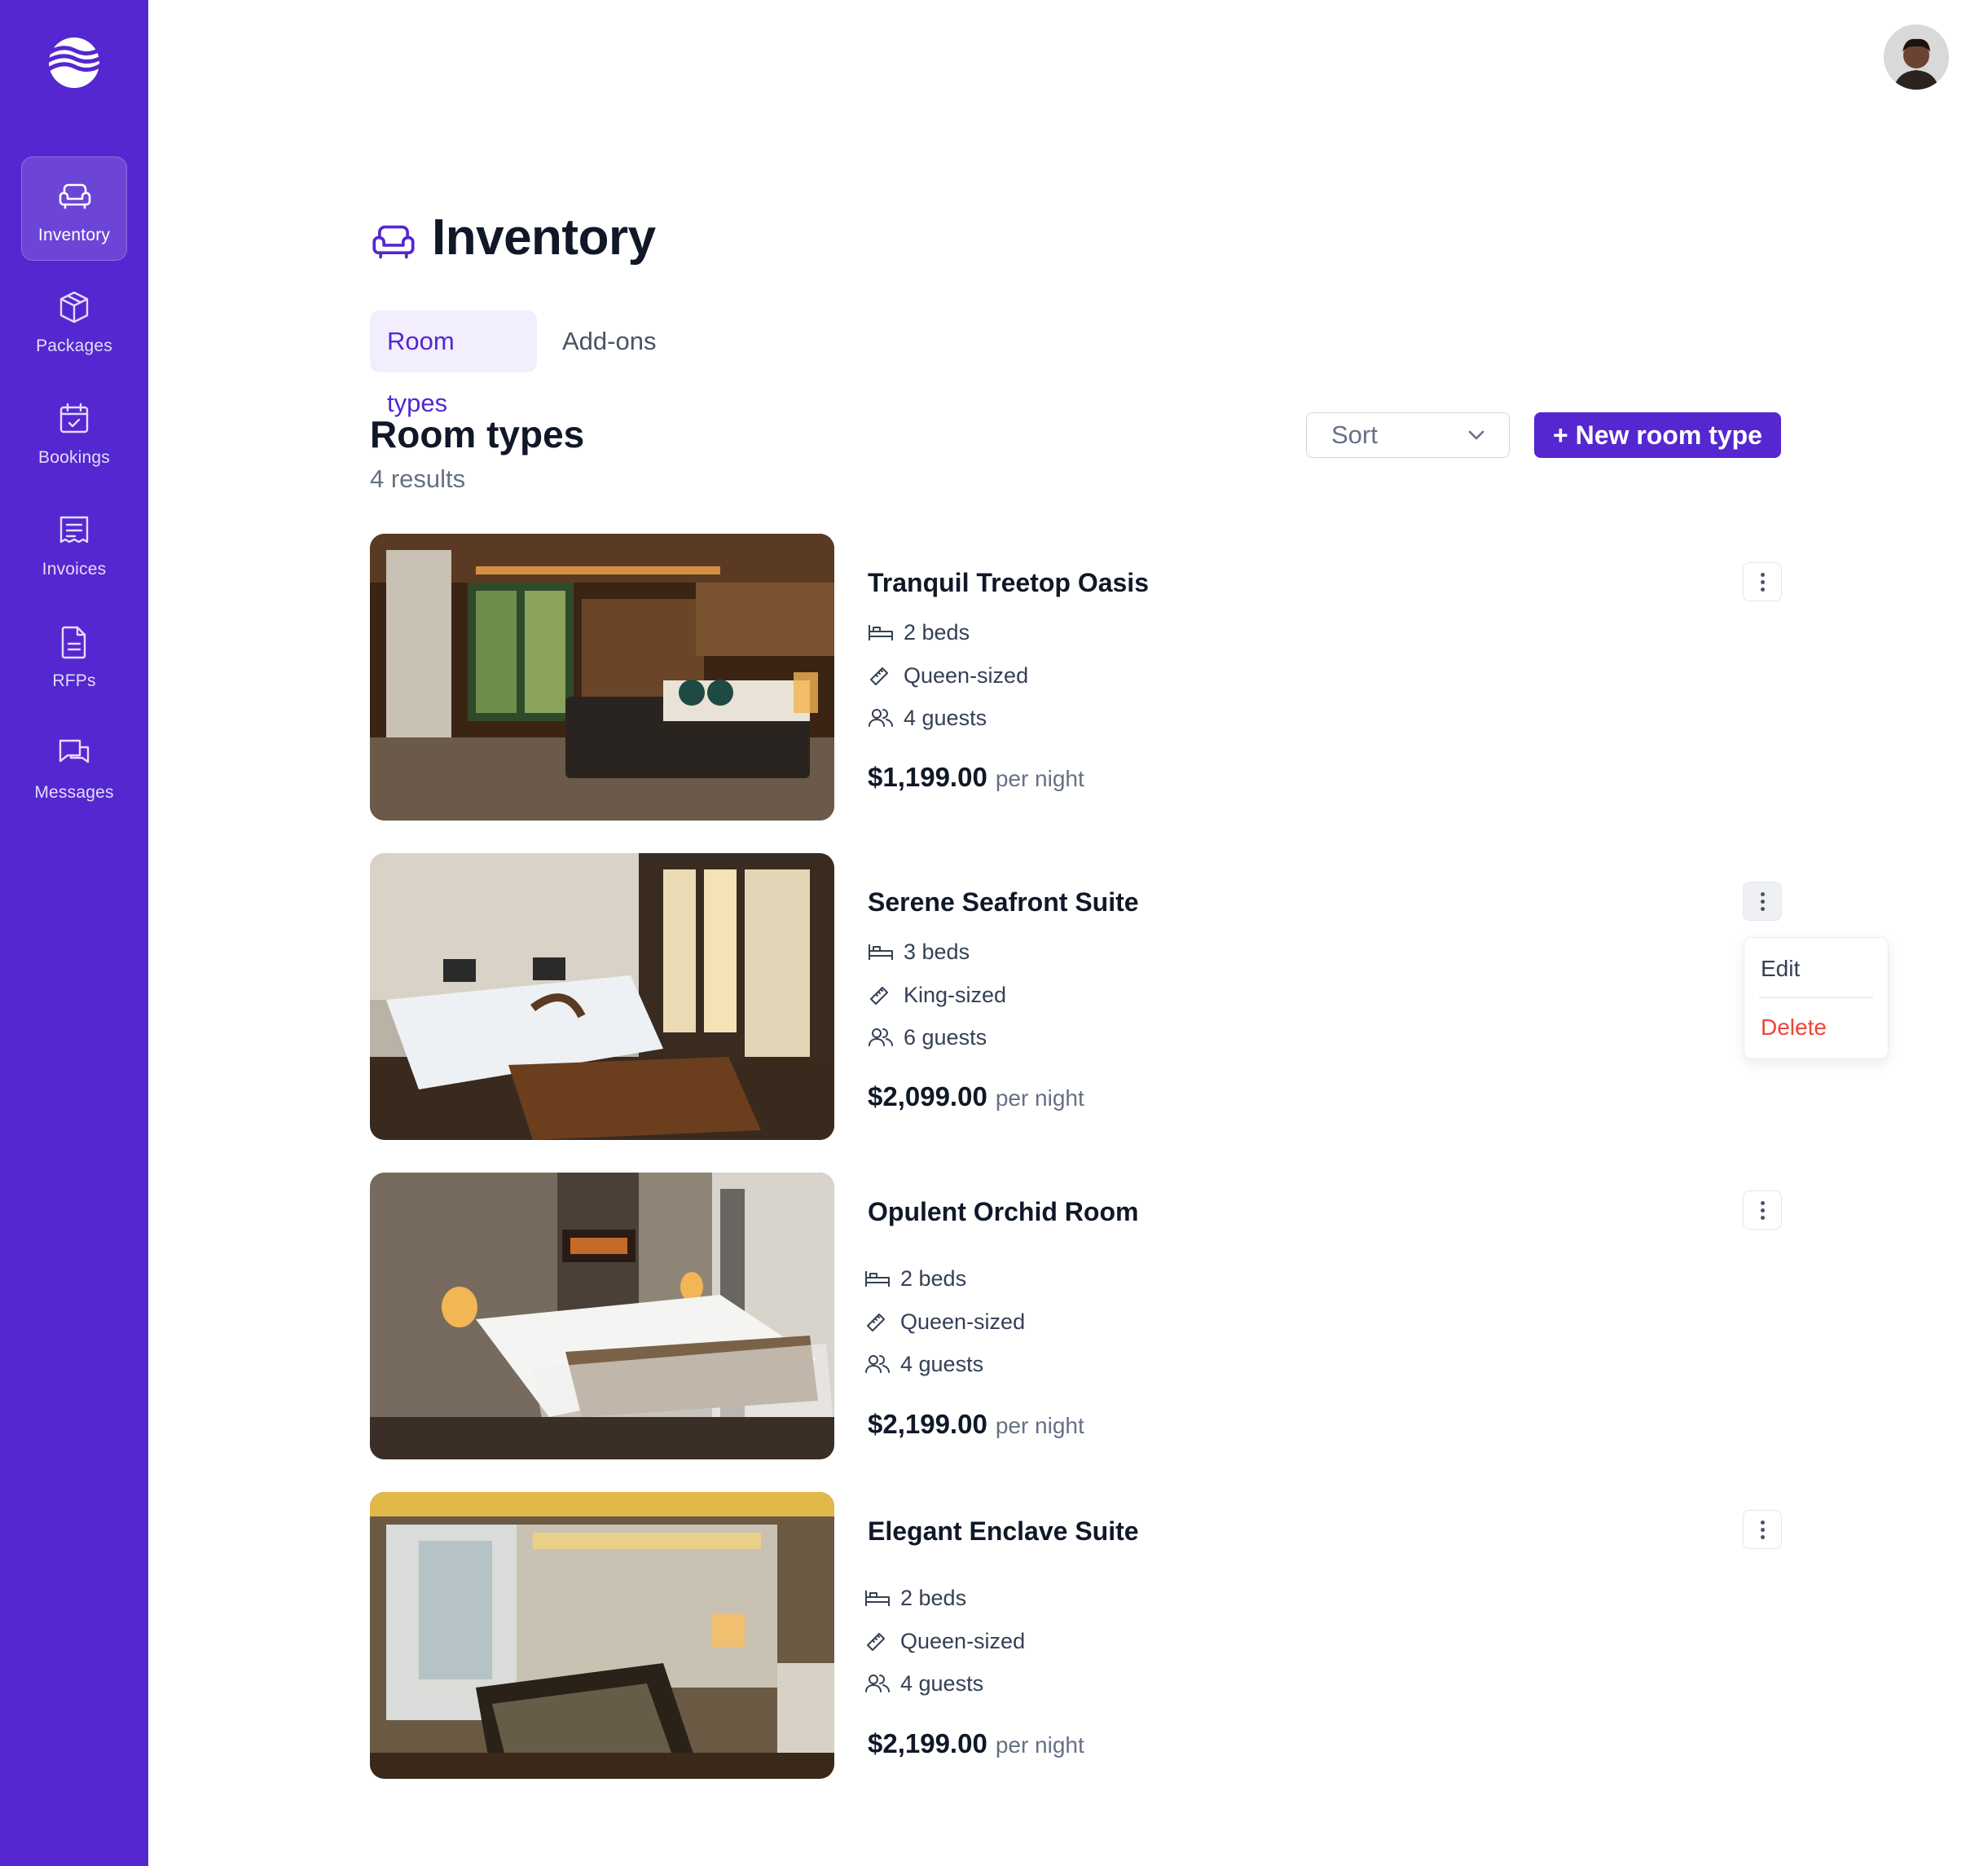 The width and height of the screenshot is (1988, 1866). Describe the element at coordinates (74, 346) in the screenshot. I see `sidebar-item-label: Packages` at that location.